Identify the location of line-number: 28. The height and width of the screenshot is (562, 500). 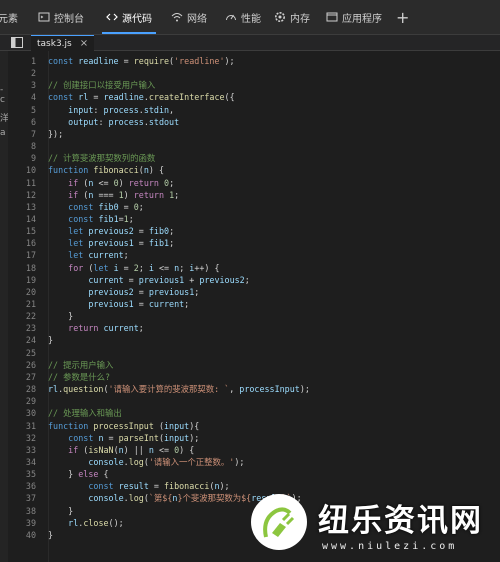
(22, 389).